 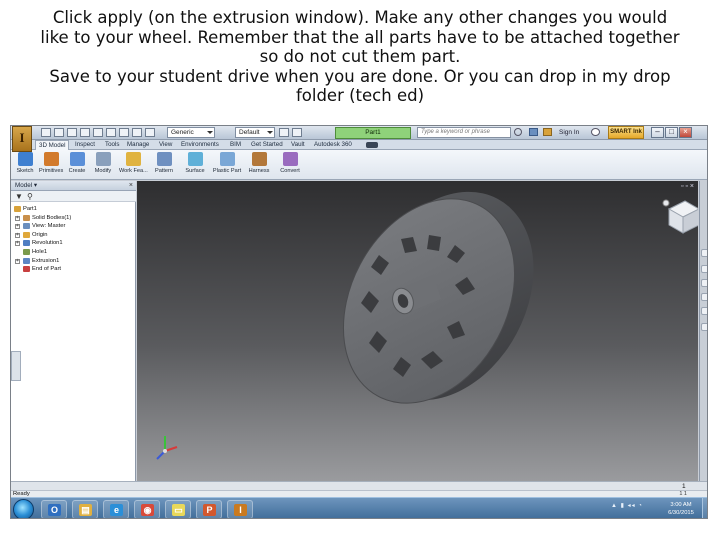 What do you see at coordinates (297, 132) in the screenshot?
I see `customize-icon` at bounding box center [297, 132].